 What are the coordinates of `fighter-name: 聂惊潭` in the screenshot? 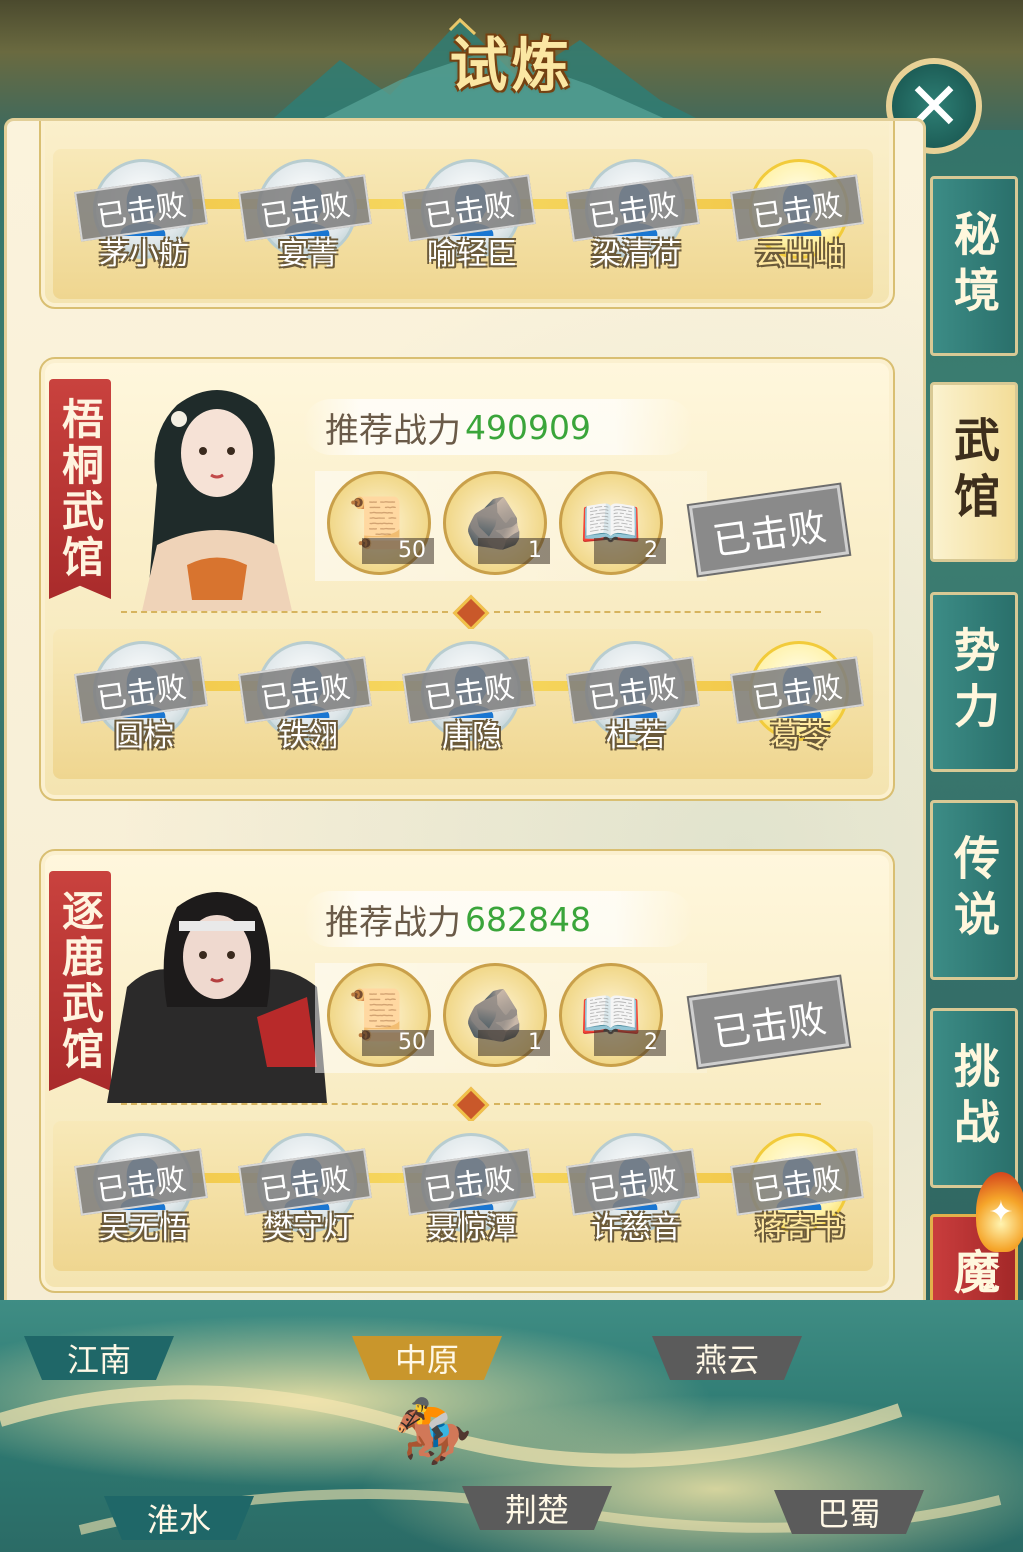 It's located at (472, 1228).